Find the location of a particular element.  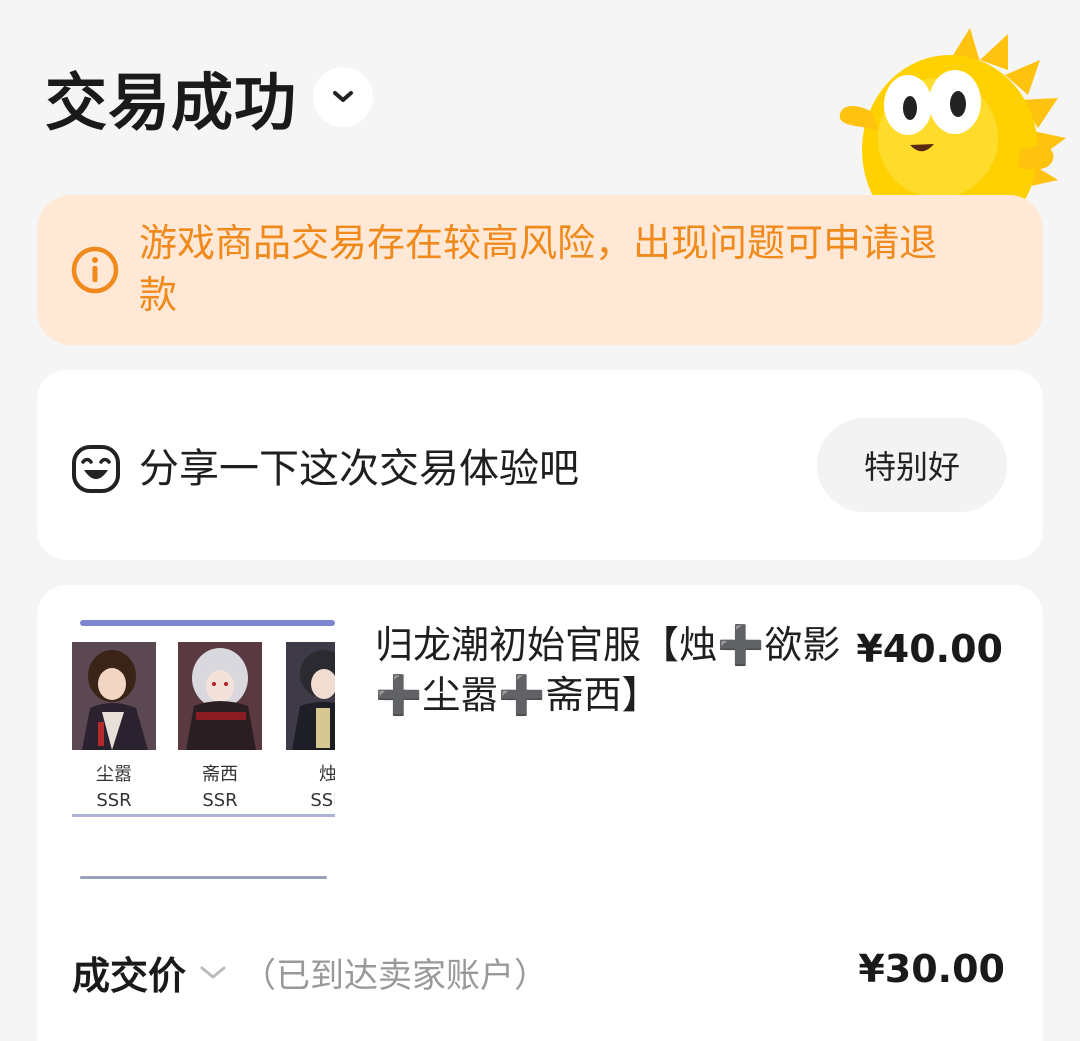

product-thumbnail: 尘嚣 SSR 斋西 SSR 烛 SS is located at coordinates (203, 750).